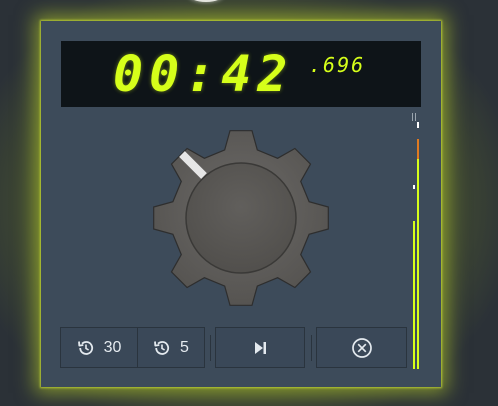 This screenshot has width=498, height=406. What do you see at coordinates (112, 347) in the screenshot?
I see `rewind-30-label: 30` at bounding box center [112, 347].